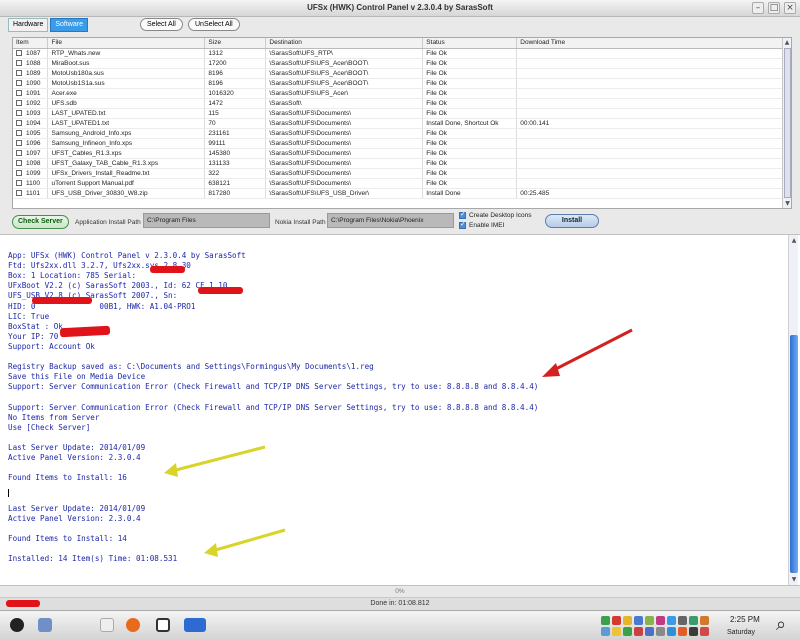 This screenshot has width=800, height=640. I want to click on install-button: Install, so click(572, 221).